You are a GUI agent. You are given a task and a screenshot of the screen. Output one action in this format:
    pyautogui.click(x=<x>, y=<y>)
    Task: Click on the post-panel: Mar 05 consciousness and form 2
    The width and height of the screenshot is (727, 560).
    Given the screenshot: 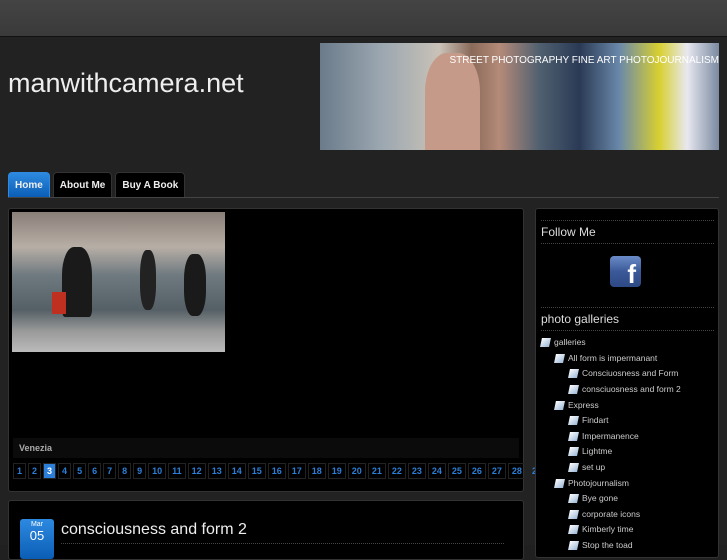 What is the action you would take?
    pyautogui.click(x=266, y=530)
    